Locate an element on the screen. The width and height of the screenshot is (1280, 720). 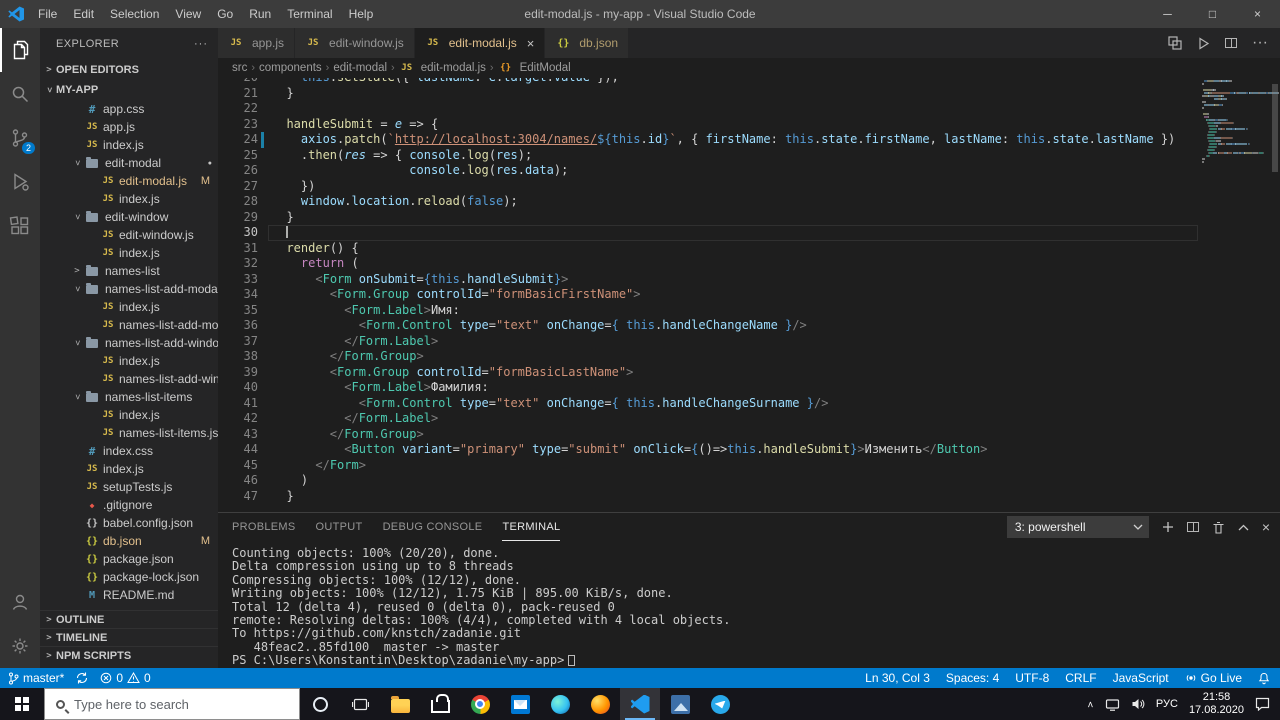
tree-item-package-lock-json: {} package-lock.json is located at coordinates (129, 577).